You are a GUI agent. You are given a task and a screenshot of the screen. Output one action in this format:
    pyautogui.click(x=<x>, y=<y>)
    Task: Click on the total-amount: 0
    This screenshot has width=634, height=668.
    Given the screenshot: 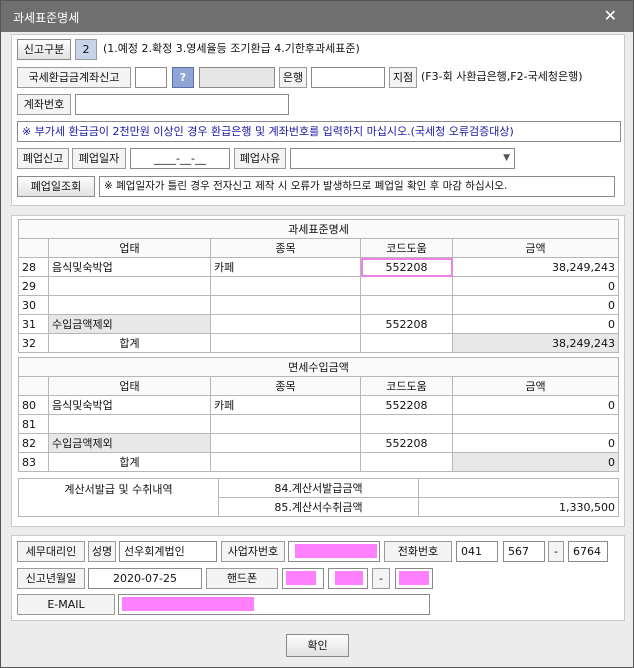 What is the action you would take?
    pyautogui.click(x=535, y=462)
    